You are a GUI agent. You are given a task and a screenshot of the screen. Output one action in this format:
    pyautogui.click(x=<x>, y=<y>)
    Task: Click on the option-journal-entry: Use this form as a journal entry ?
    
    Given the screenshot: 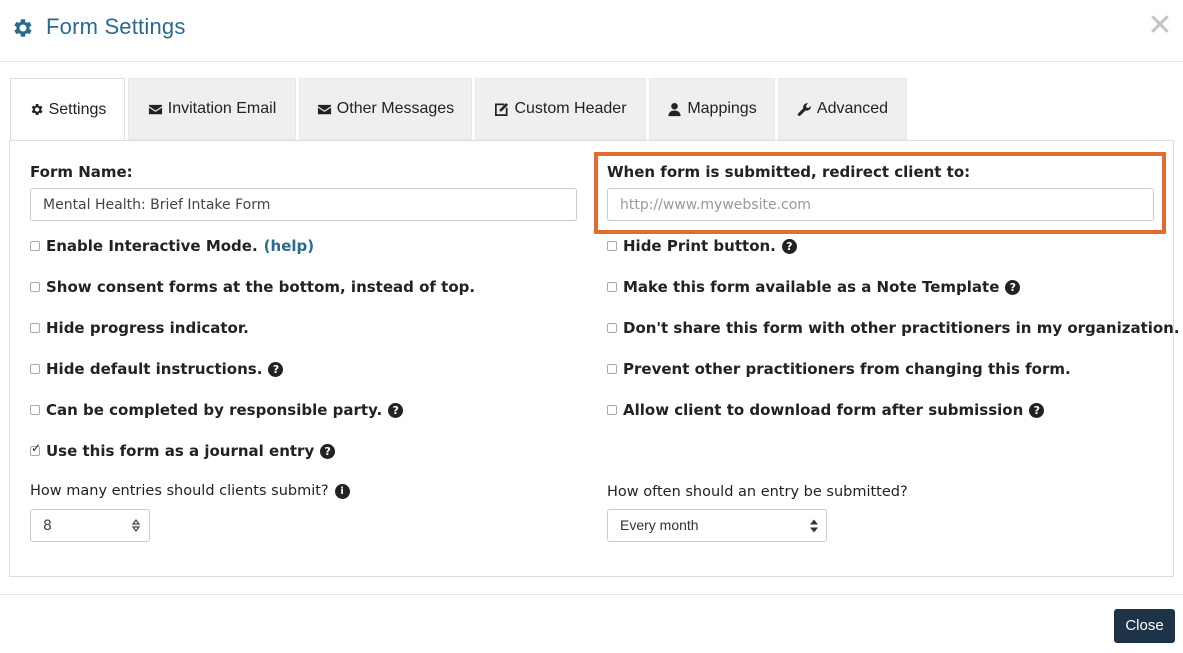 What is the action you would take?
    pyautogui.click(x=183, y=450)
    